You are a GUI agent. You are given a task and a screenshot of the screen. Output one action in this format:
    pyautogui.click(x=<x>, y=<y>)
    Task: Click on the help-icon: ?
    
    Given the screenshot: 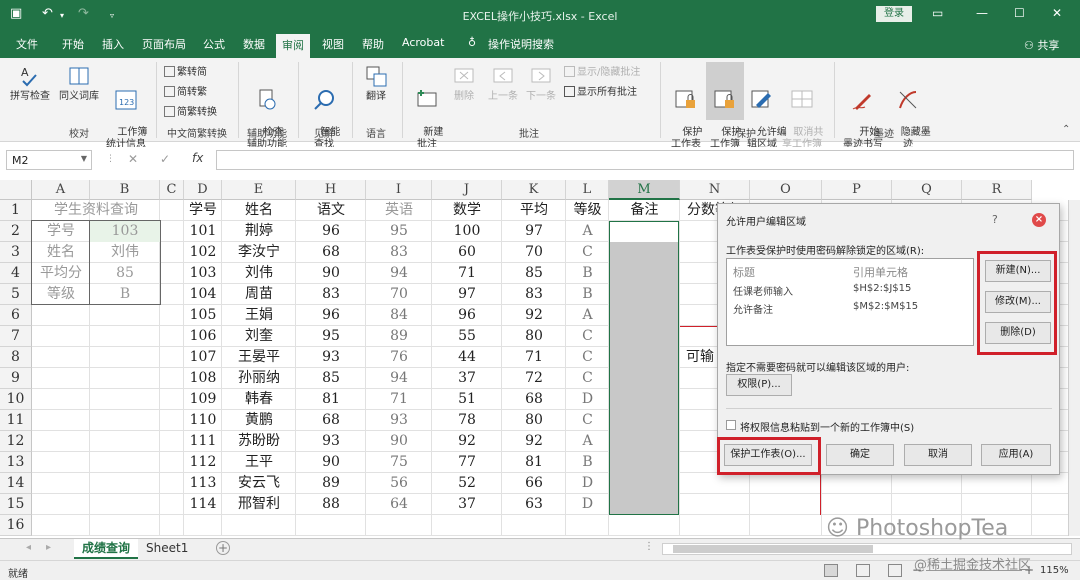 What is the action you would take?
    pyautogui.click(x=995, y=219)
    